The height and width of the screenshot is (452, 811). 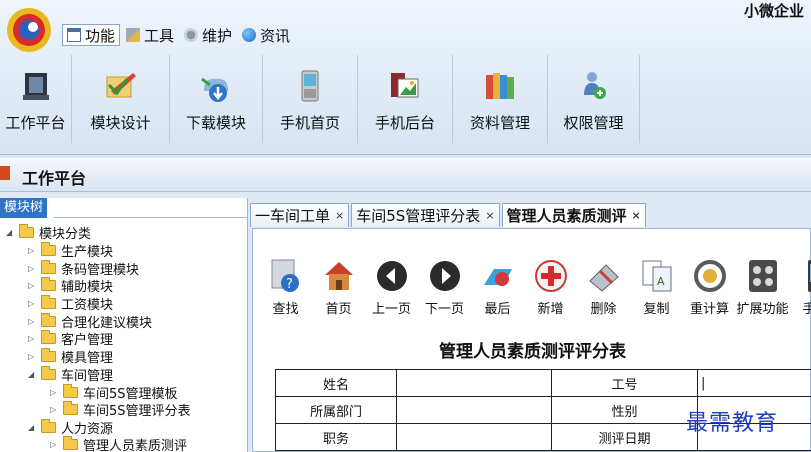 What do you see at coordinates (603, 288) in the screenshot?
I see `delete-button: 删除` at bounding box center [603, 288].